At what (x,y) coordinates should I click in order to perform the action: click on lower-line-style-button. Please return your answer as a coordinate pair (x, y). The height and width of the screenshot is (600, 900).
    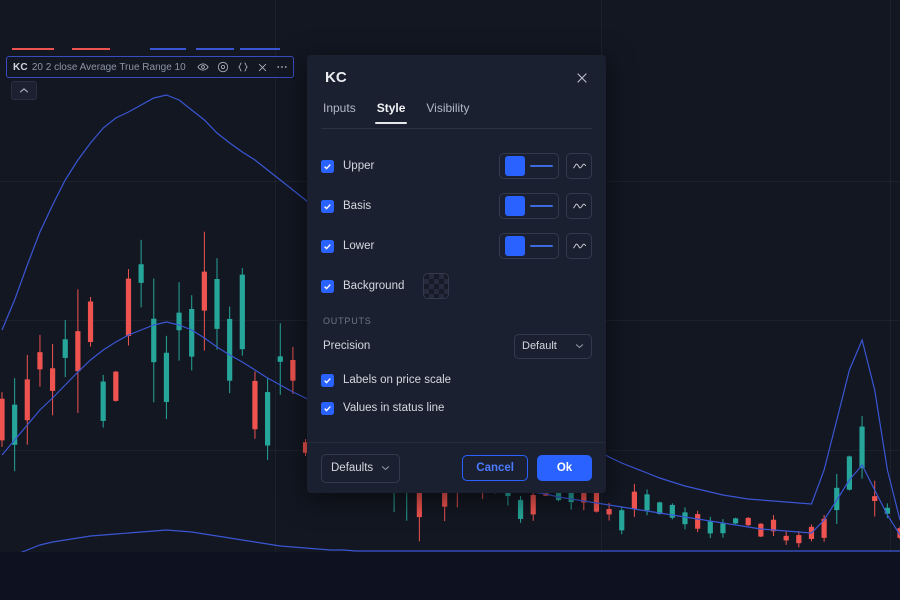
    Looking at the image, I should click on (579, 246).